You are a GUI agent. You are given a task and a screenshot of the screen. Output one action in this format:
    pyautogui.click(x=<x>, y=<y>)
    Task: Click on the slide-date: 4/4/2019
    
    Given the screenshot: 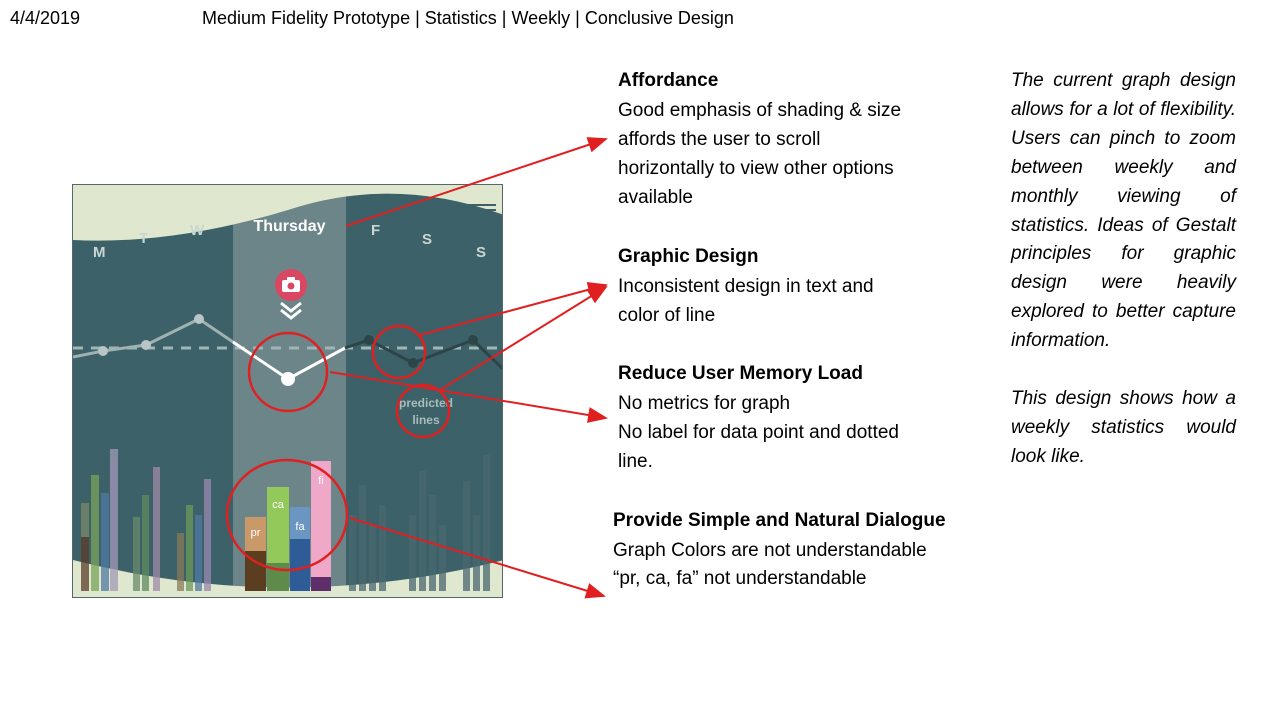 What is the action you would take?
    pyautogui.click(x=45, y=18)
    